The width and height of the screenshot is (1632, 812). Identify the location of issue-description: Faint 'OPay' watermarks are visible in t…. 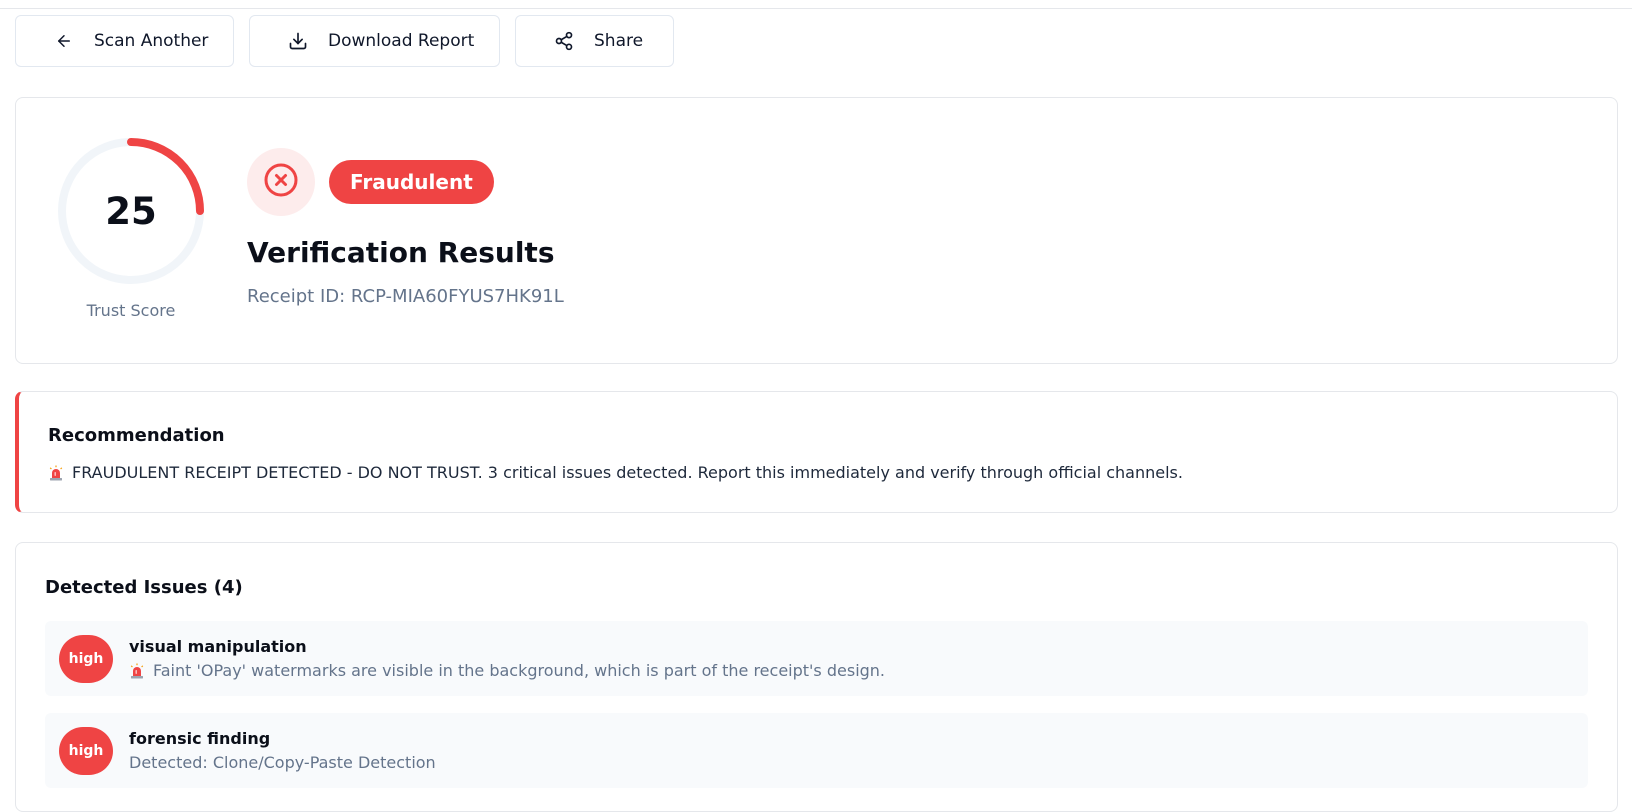
(507, 670).